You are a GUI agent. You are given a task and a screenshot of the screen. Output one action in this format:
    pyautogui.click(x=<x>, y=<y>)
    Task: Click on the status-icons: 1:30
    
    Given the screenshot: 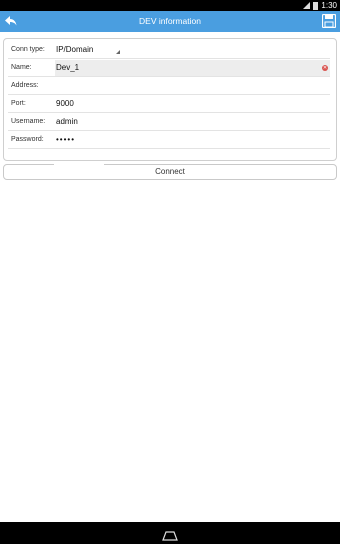 What is the action you would take?
    pyautogui.click(x=319, y=5)
    